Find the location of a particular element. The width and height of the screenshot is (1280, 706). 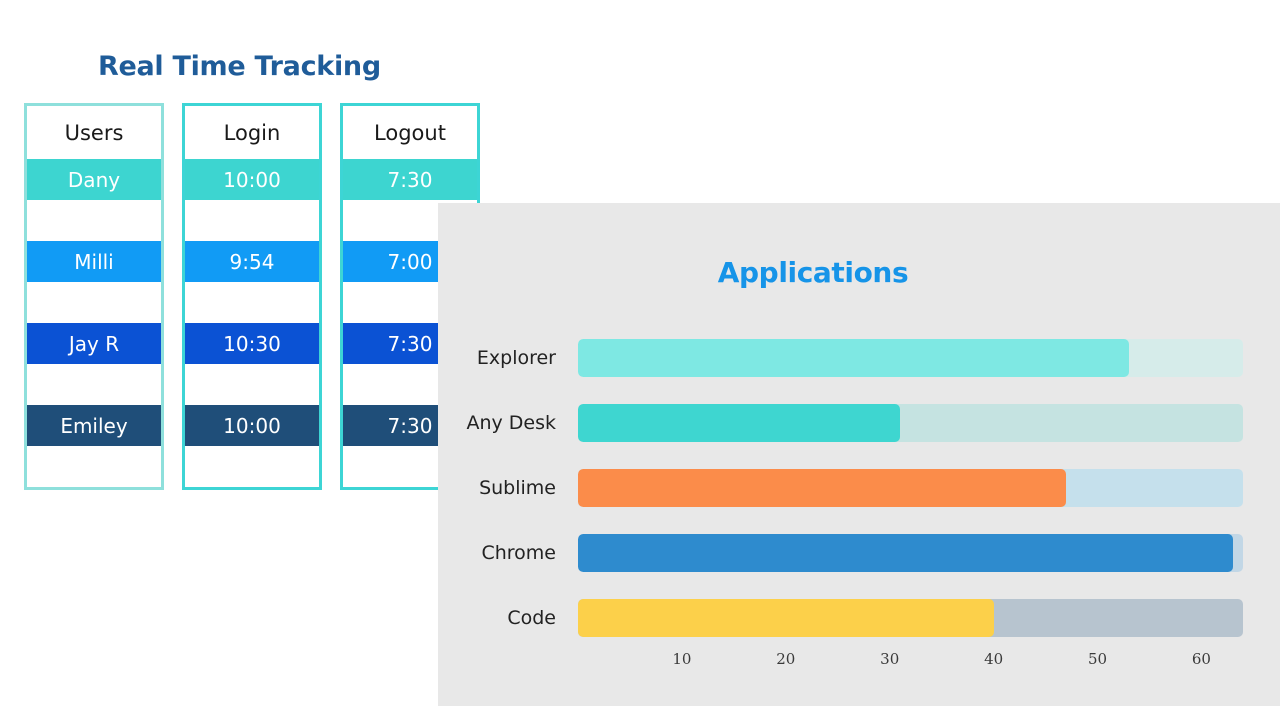

page-title: Real Time Tracking is located at coordinates (239, 66).